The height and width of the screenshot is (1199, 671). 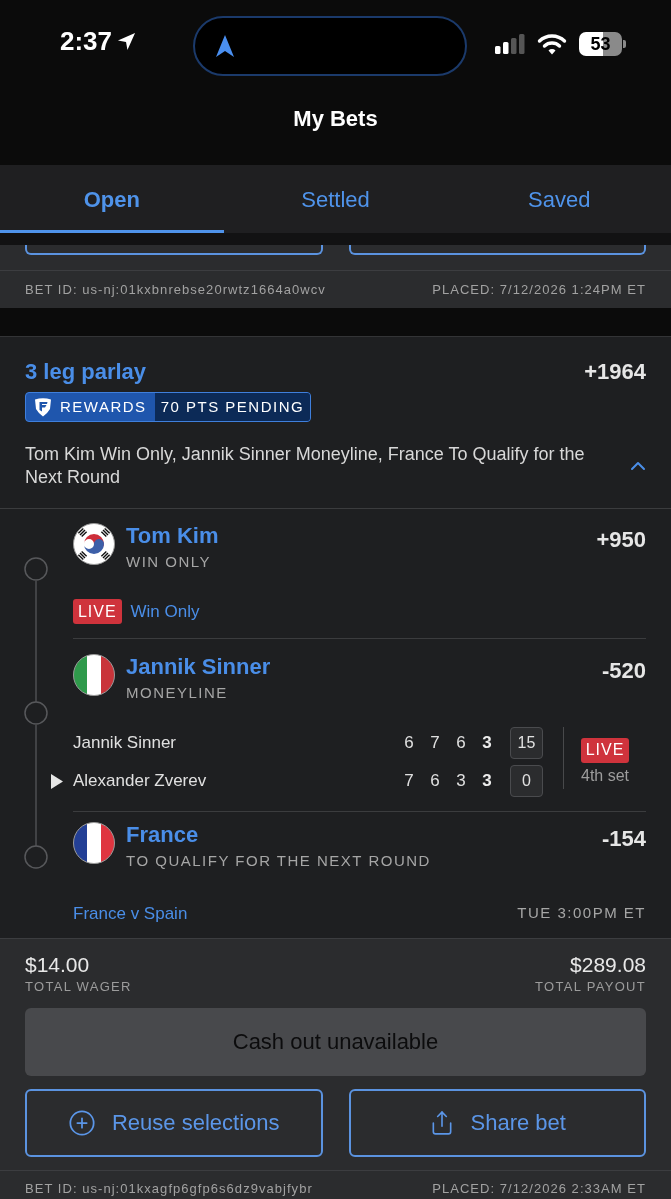 I want to click on selection-name: Tom Kim, so click(x=172, y=536).